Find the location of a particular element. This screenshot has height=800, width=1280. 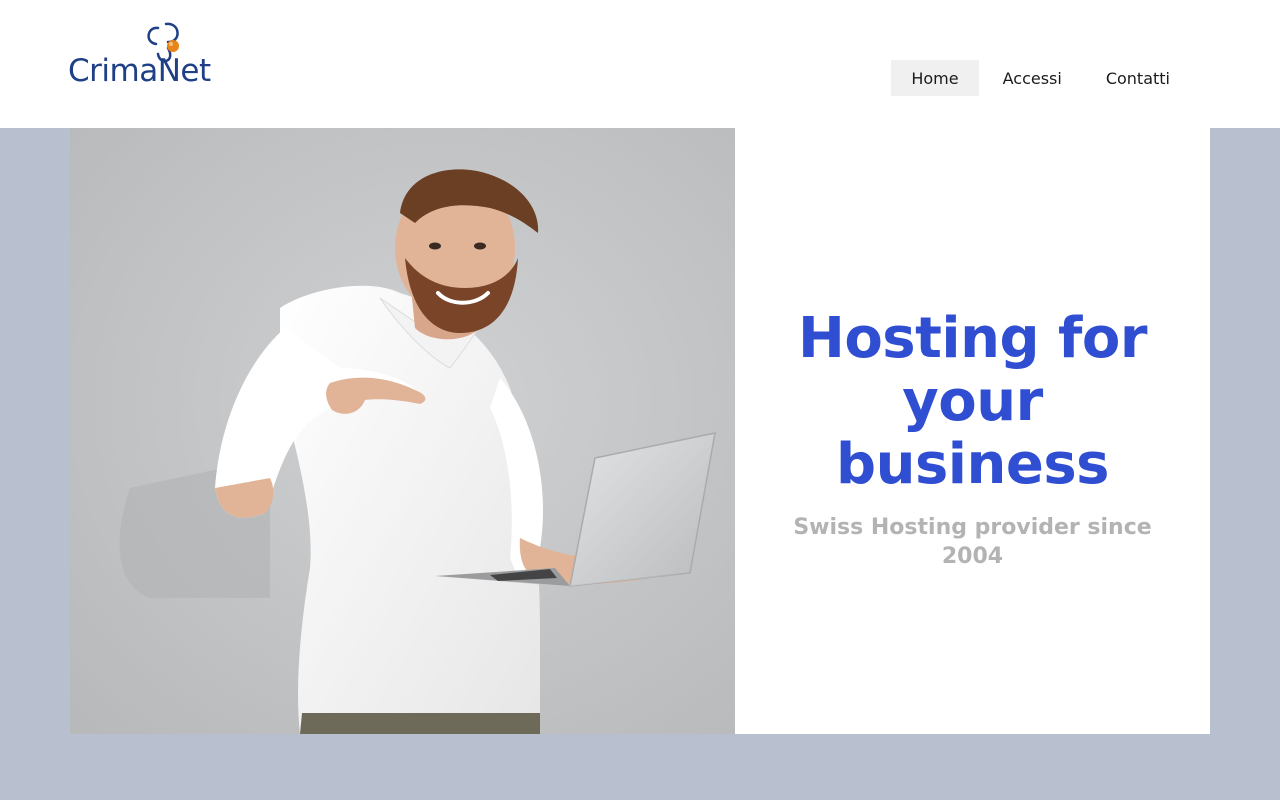

nav-item-accessi: Accessi is located at coordinates (1032, 78).